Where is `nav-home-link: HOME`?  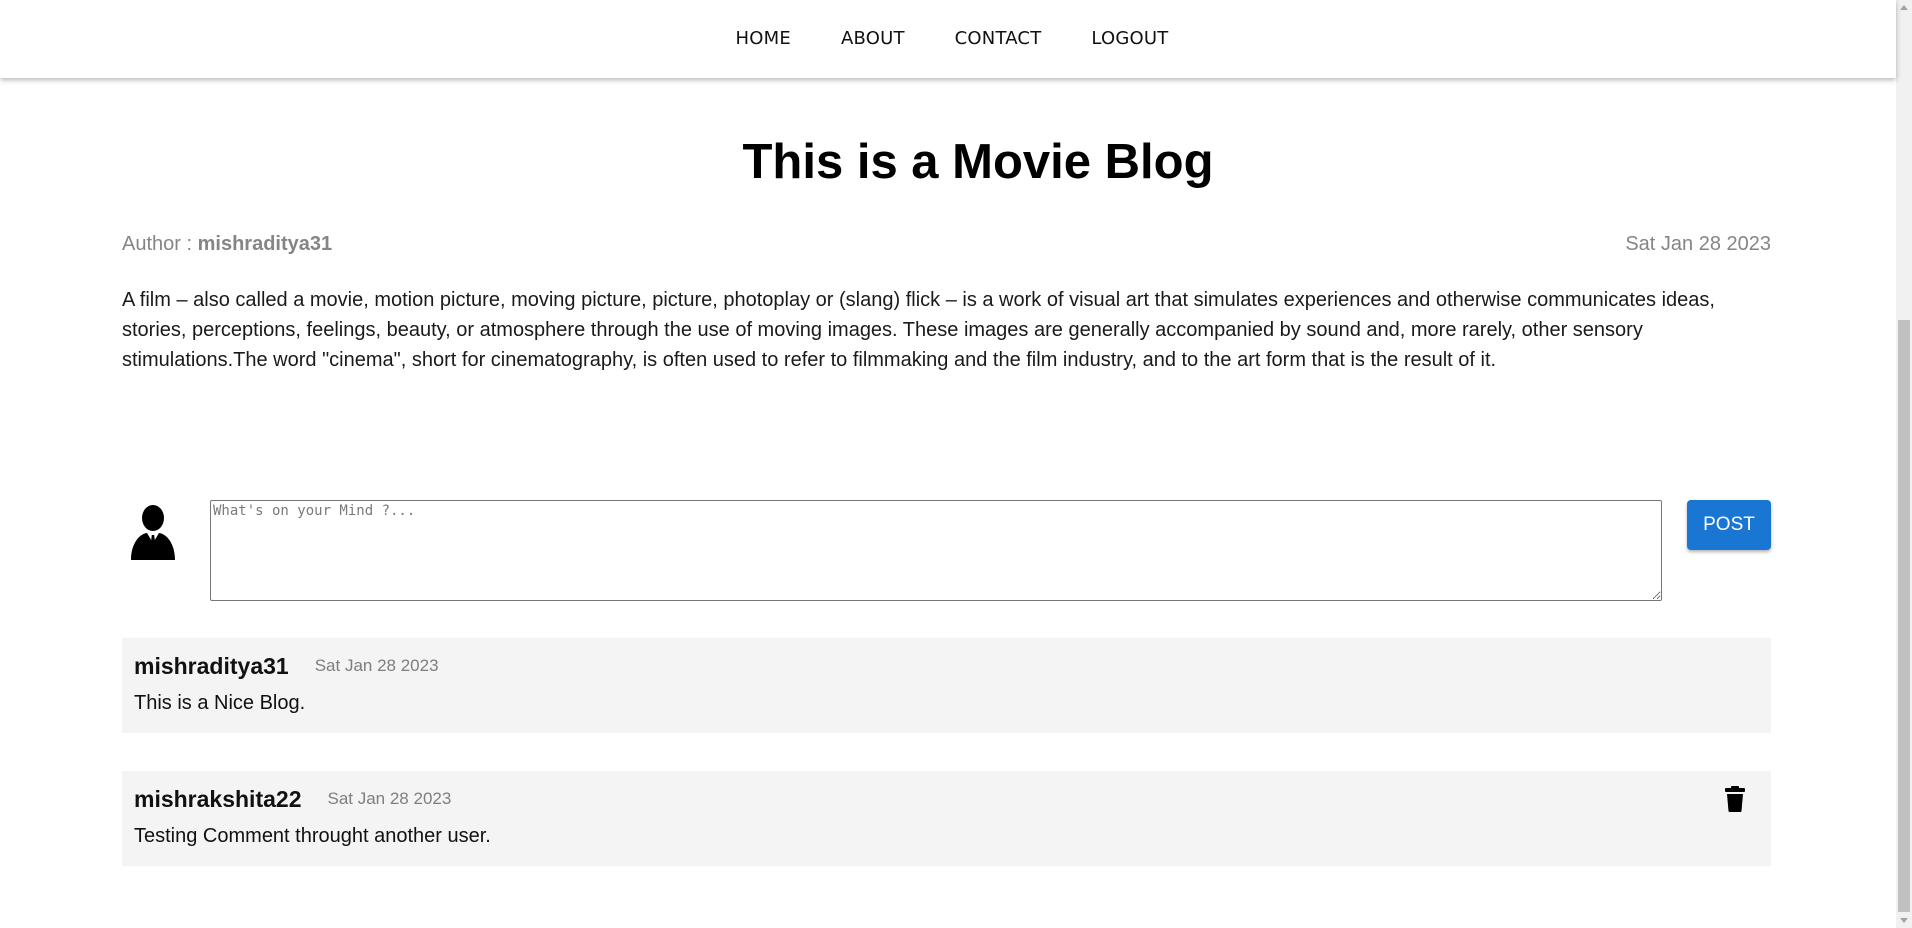
nav-home-link: HOME is located at coordinates (763, 38).